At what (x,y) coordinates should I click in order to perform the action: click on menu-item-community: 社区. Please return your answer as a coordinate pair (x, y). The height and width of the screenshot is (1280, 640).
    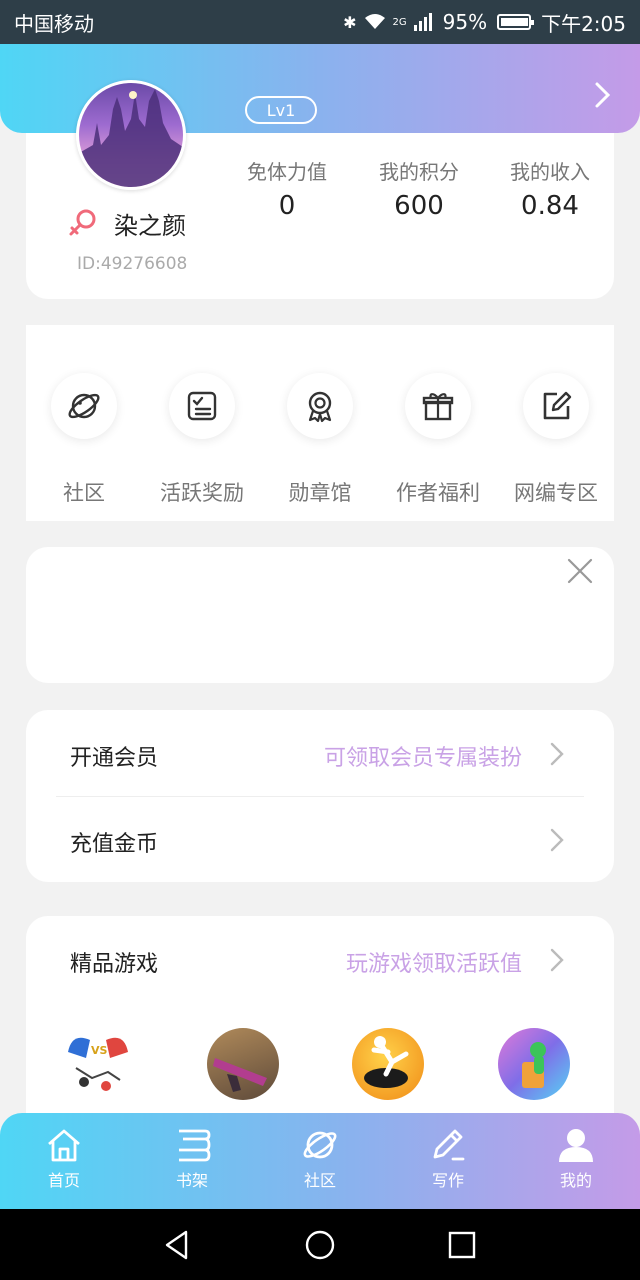
    Looking at the image, I should click on (84, 440).